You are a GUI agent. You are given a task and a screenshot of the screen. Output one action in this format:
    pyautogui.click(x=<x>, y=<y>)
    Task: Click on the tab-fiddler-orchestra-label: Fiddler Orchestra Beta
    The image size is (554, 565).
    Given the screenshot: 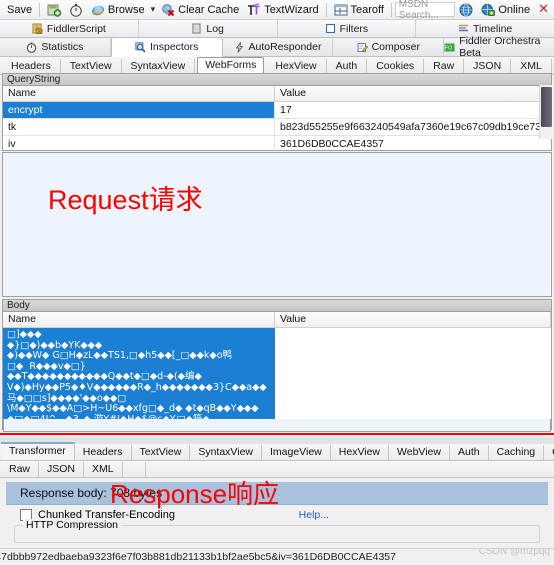 What is the action you would take?
    pyautogui.click(x=500, y=47)
    